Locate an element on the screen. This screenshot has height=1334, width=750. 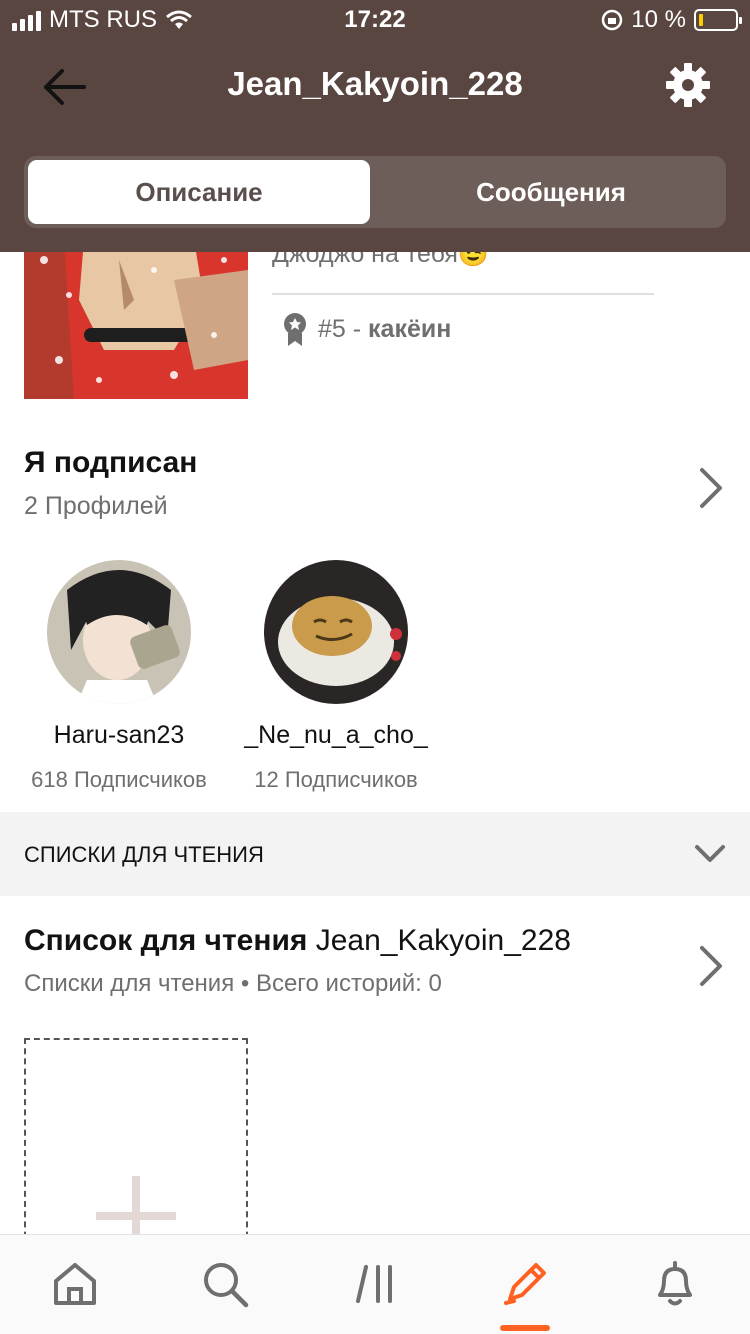
profile-name: _Ne_nu_a_cho_ is located at coordinates (336, 735).